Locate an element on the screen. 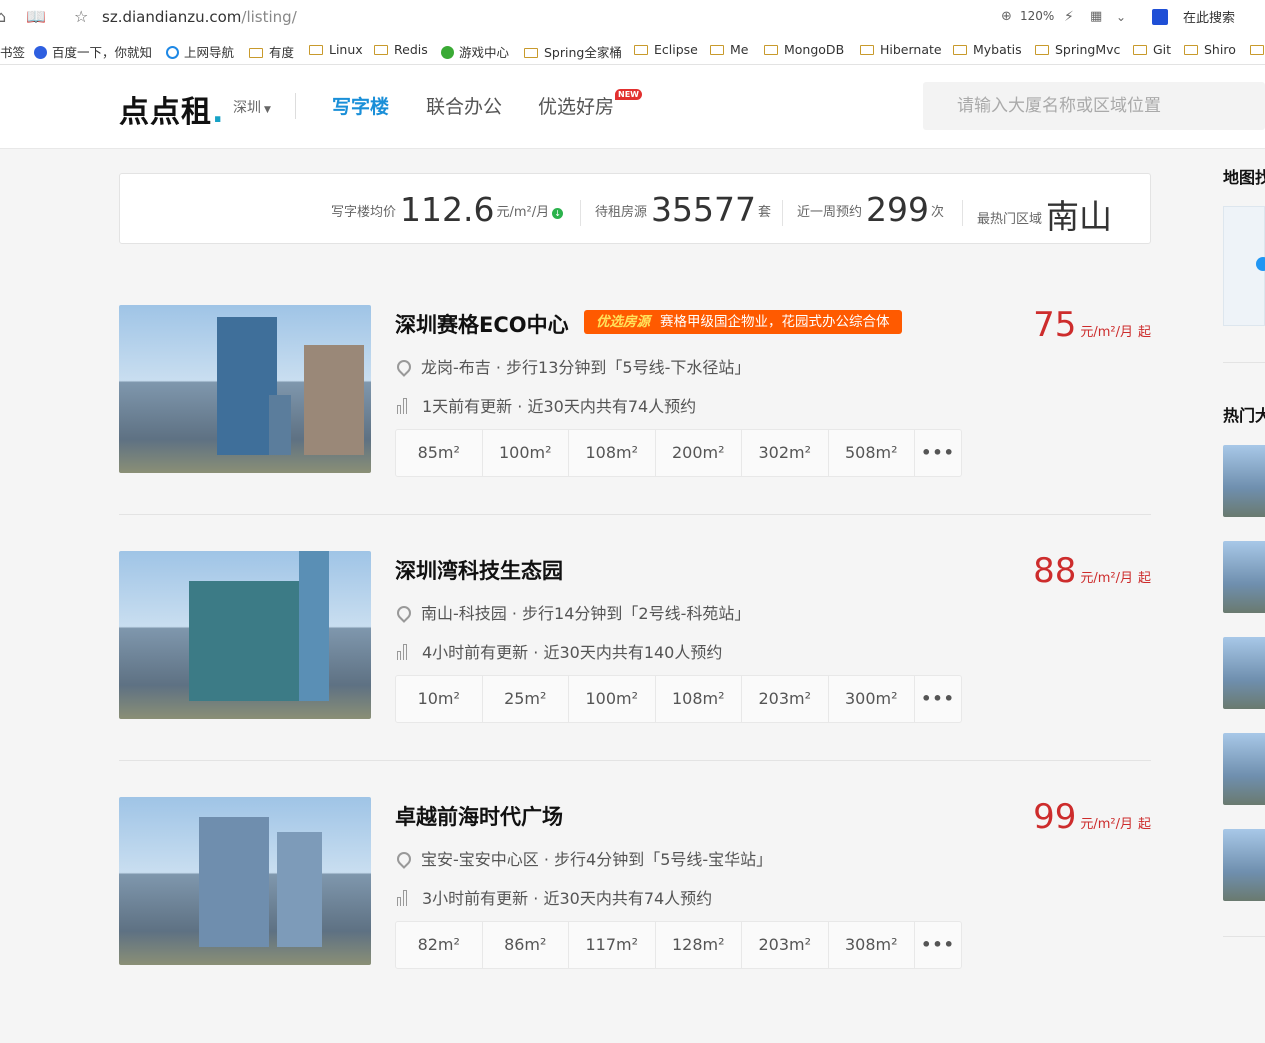  grid-icon: ▦ is located at coordinates (1096, 17).